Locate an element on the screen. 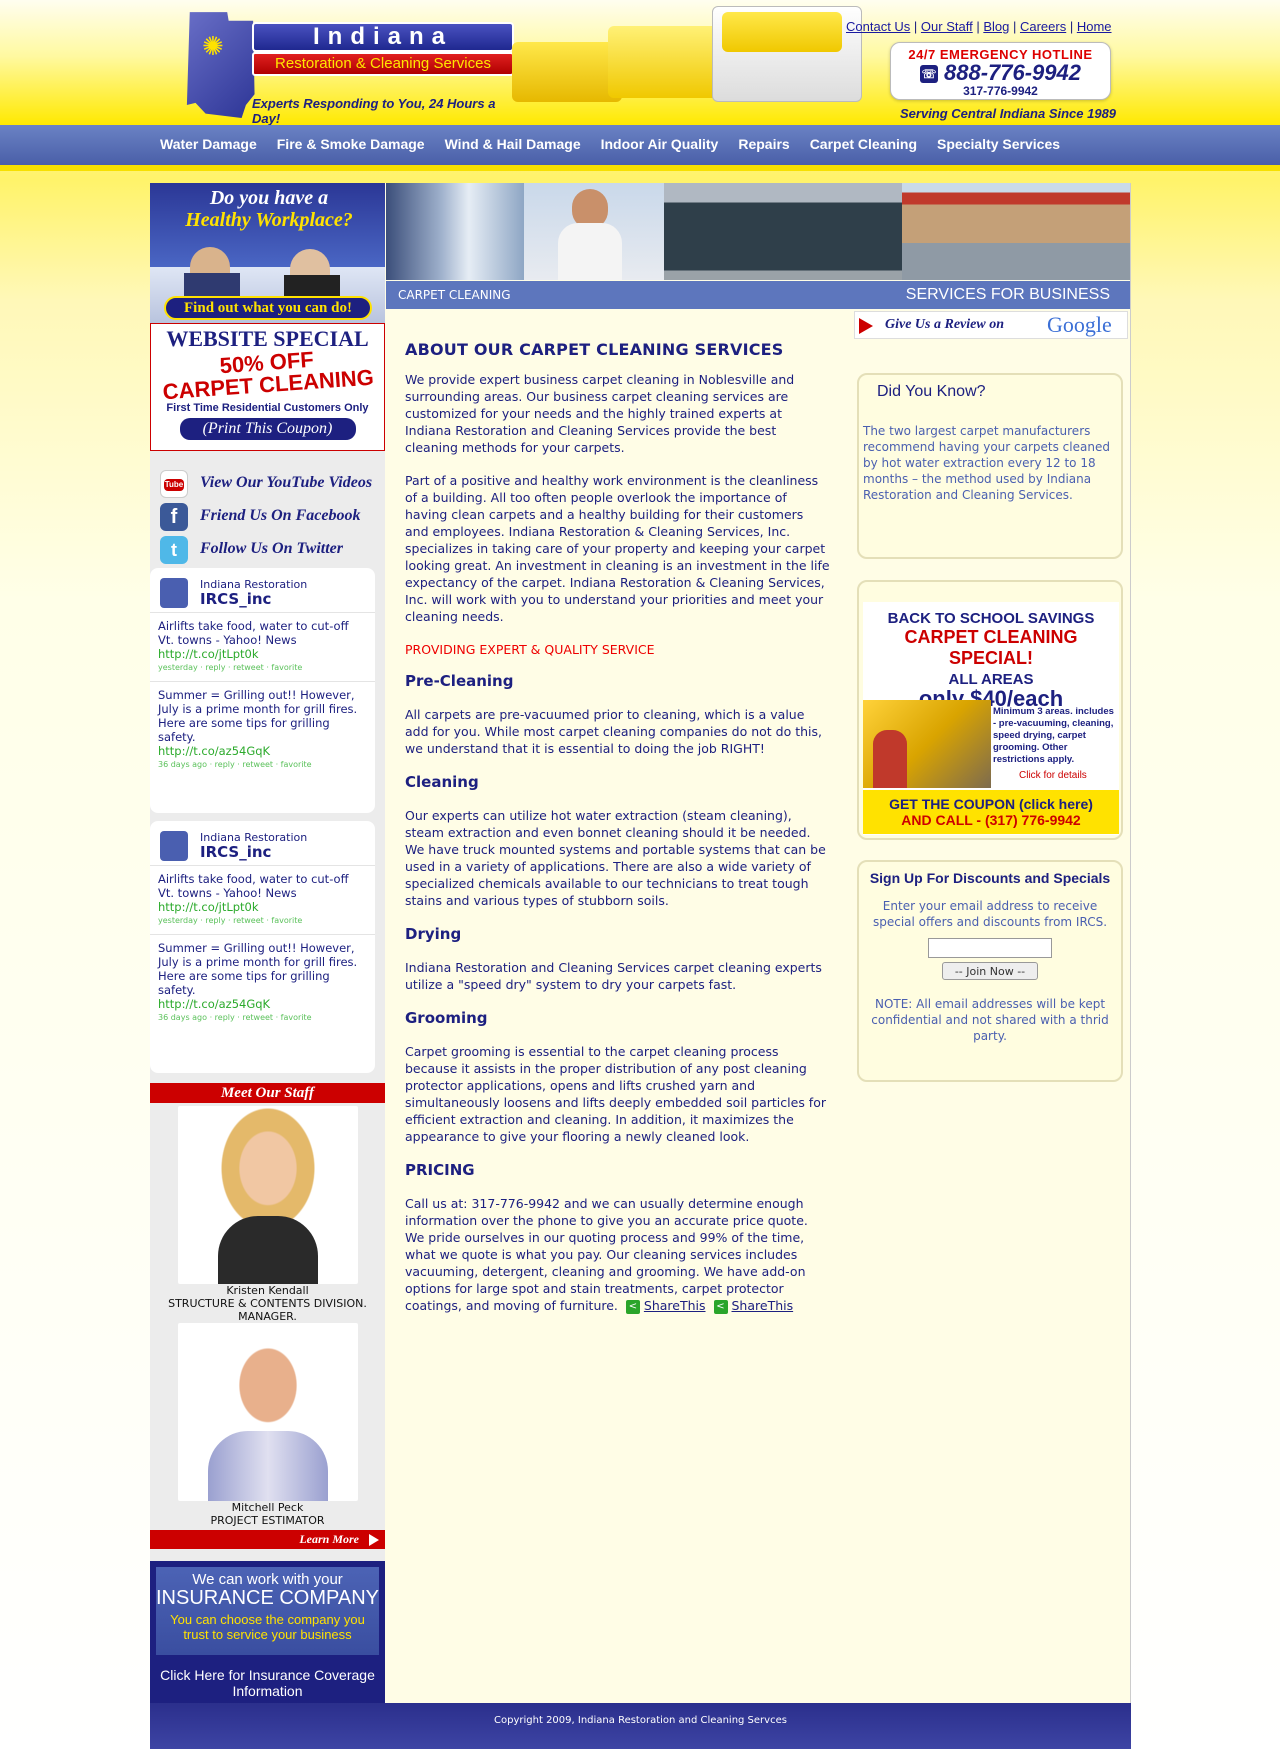 This screenshot has height=1749, width=1280. learn-more-label: Learn More is located at coordinates (329, 1539).